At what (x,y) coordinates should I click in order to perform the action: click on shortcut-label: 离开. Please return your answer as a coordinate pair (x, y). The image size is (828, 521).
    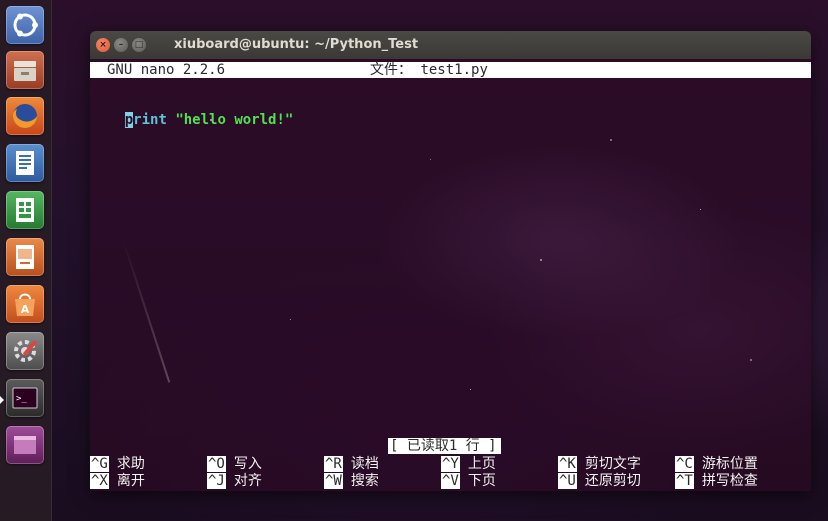
    Looking at the image, I should click on (130, 481).